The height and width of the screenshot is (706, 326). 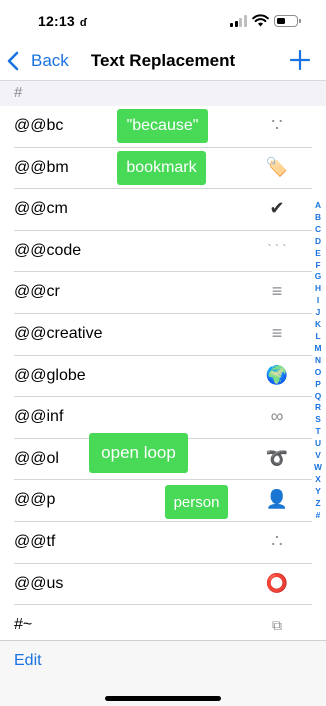 What do you see at coordinates (318, 254) in the screenshot?
I see `index-letter: E` at bounding box center [318, 254].